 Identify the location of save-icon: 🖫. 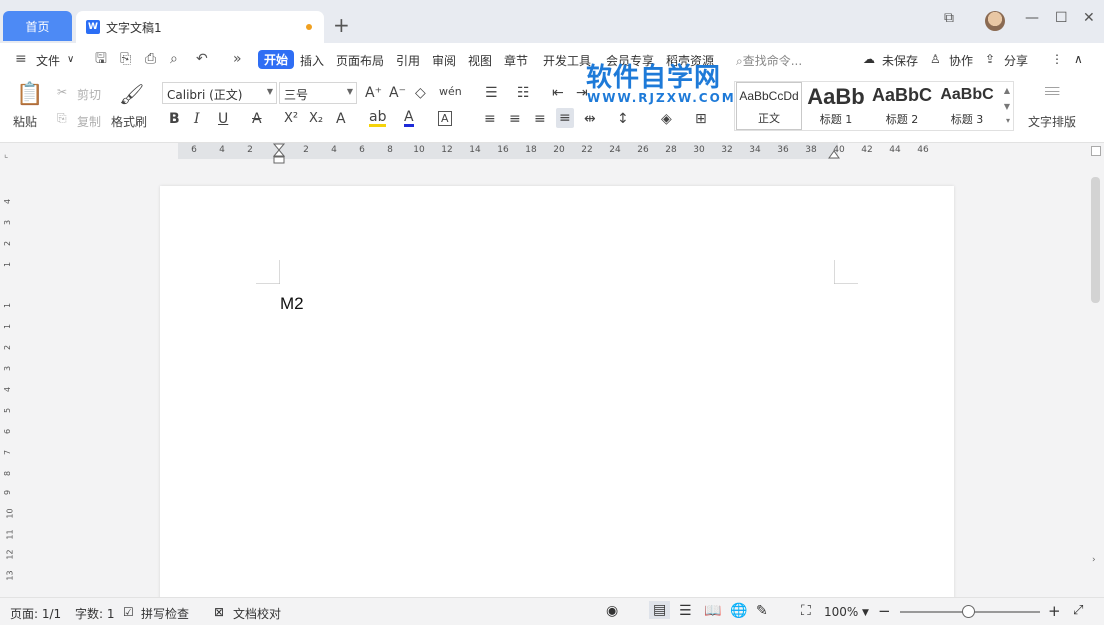
(101, 59).